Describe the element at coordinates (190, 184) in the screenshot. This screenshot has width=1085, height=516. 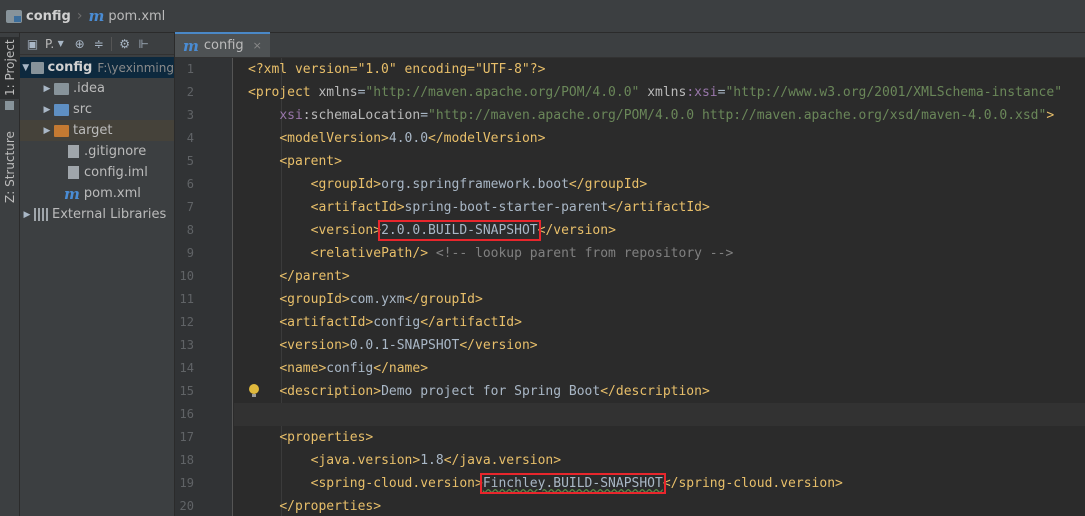
I see `line-number: 6` at that location.